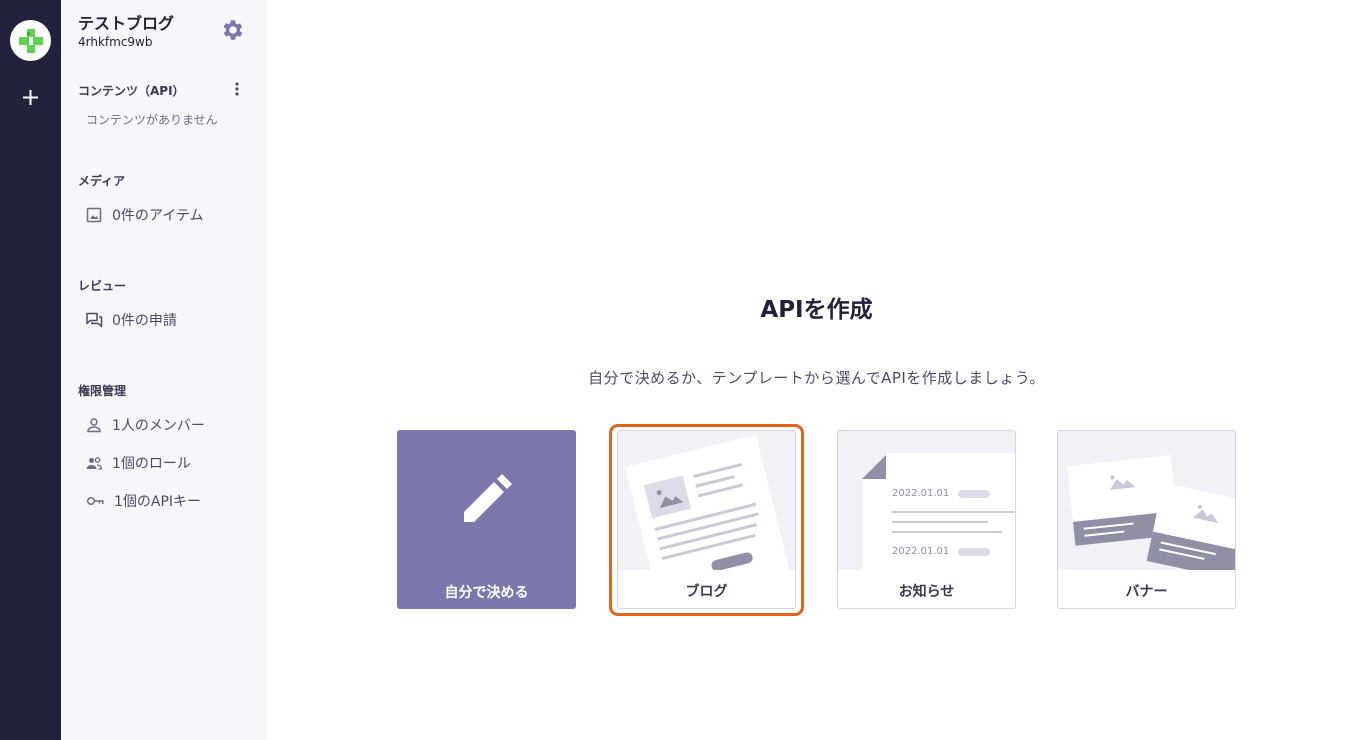 The width and height of the screenshot is (1367, 740). I want to click on card-custom: 自分で決める, so click(486, 519).